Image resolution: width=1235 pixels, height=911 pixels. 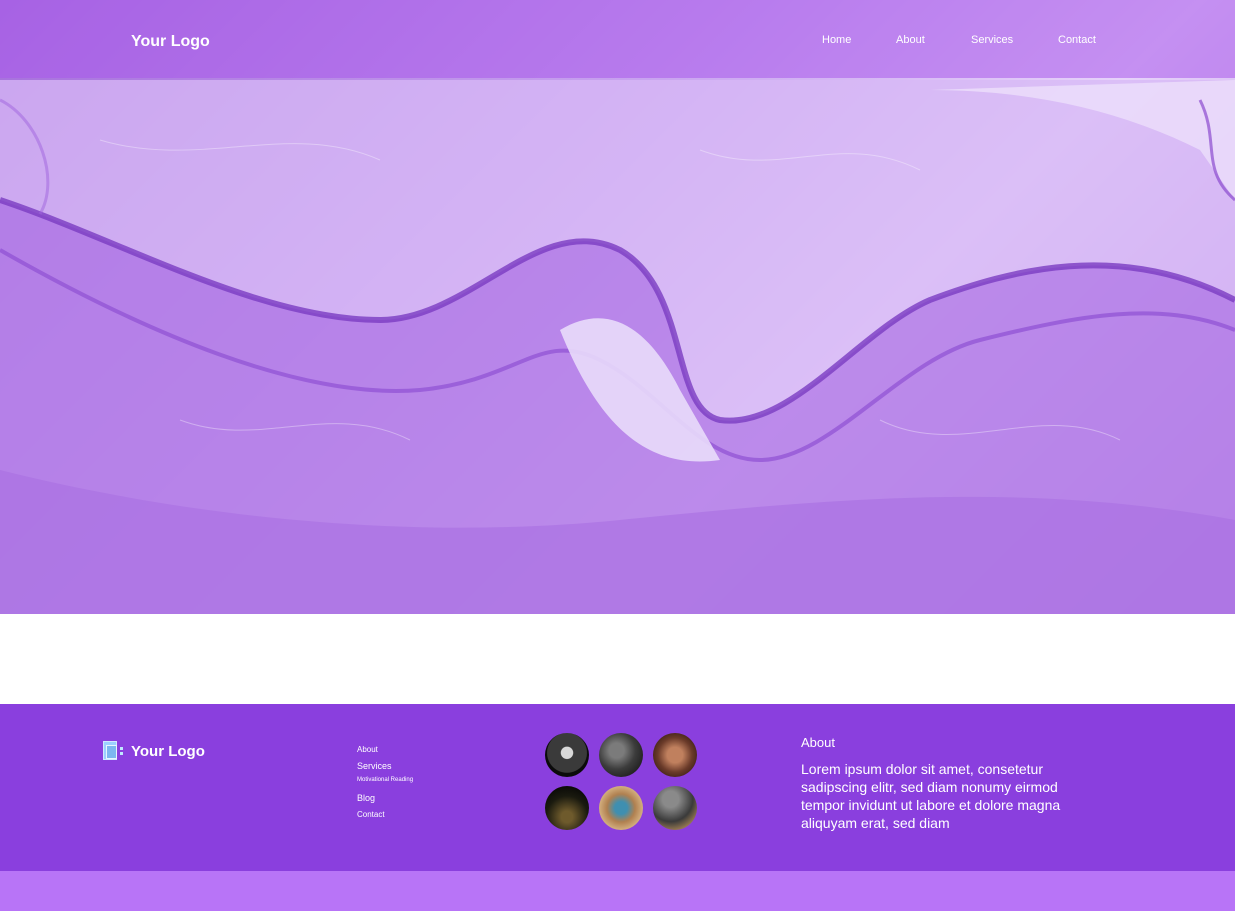 What do you see at coordinates (992, 40) in the screenshot?
I see `nav-services: Services` at bounding box center [992, 40].